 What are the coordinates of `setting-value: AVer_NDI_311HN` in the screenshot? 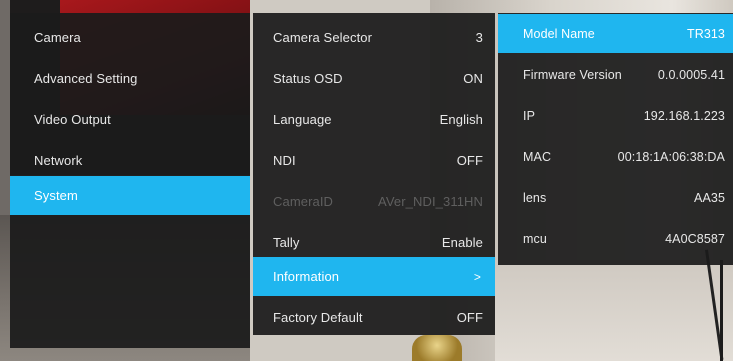 It's located at (430, 201).